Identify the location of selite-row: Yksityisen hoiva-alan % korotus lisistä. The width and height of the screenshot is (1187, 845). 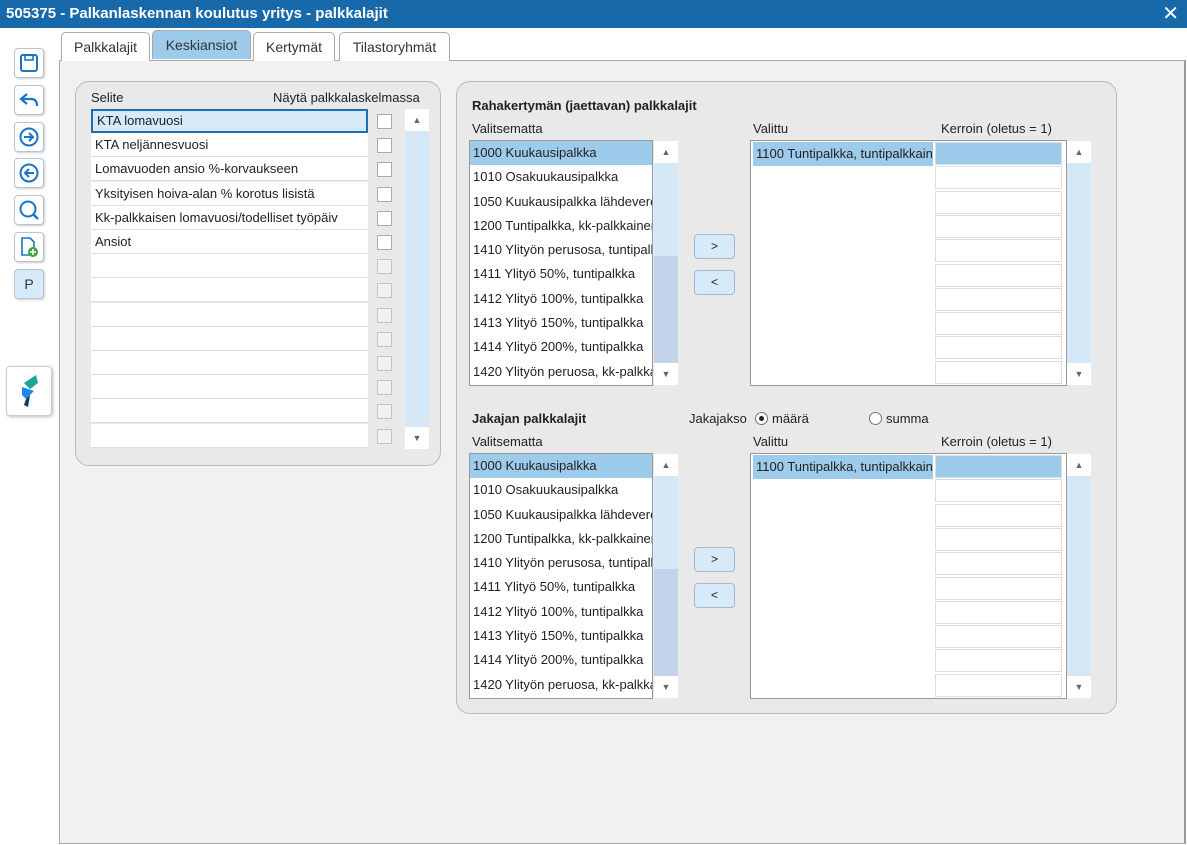
(229, 193).